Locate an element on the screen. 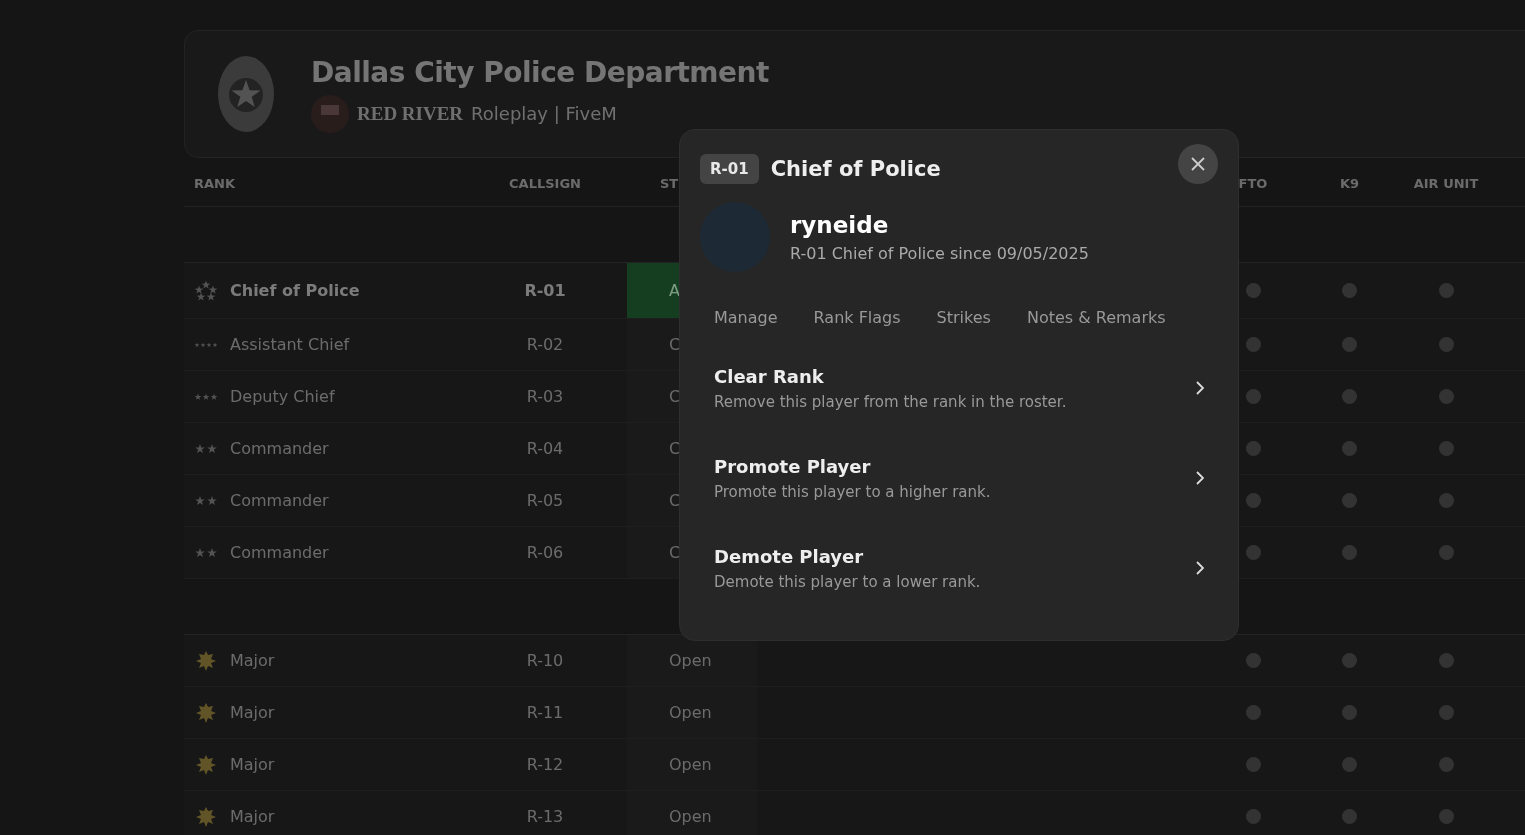 This screenshot has width=1525, height=835. username: ryneide is located at coordinates (840, 224).